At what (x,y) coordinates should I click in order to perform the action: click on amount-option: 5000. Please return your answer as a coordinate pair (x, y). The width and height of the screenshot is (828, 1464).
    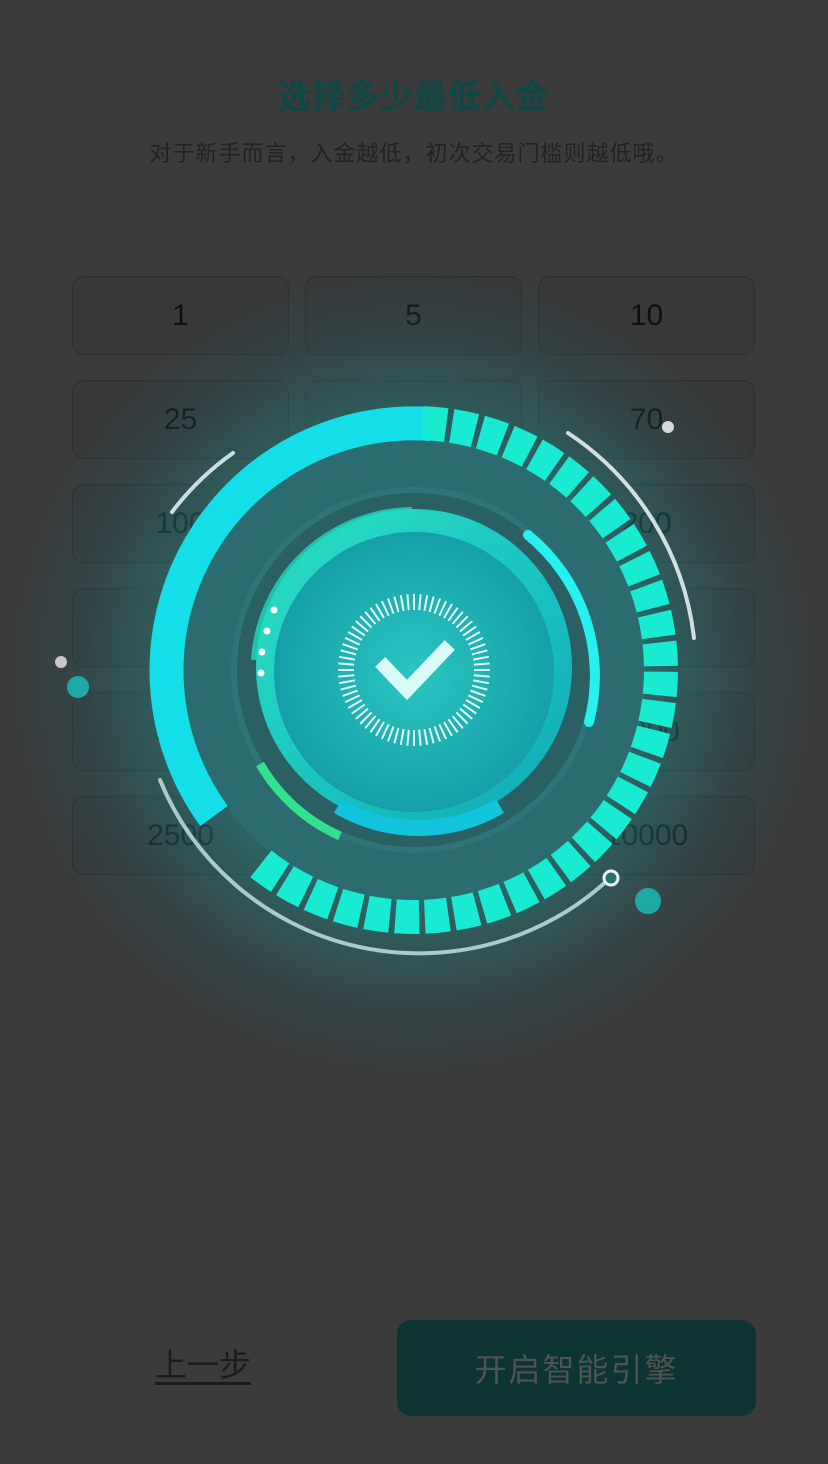
    Looking at the image, I should click on (413, 835).